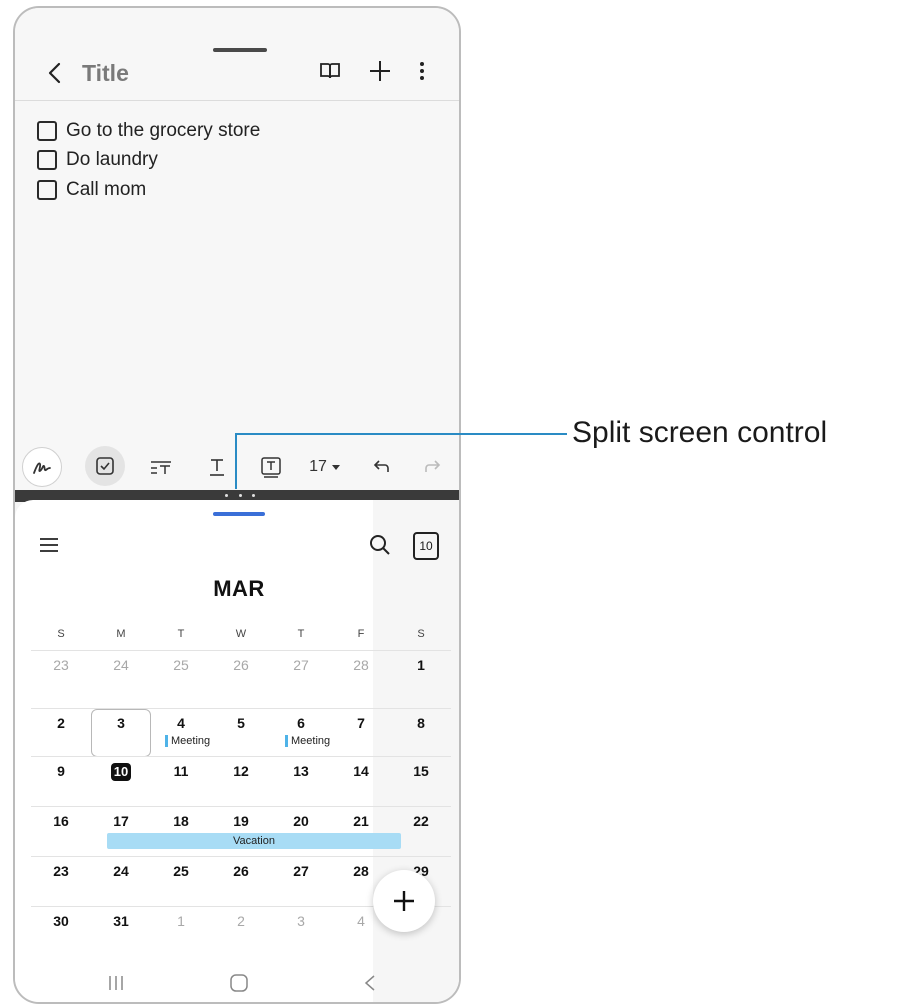 The width and height of the screenshot is (900, 1008). Describe the element at coordinates (106, 190) in the screenshot. I see `checklist-item-text: Call mom` at that location.